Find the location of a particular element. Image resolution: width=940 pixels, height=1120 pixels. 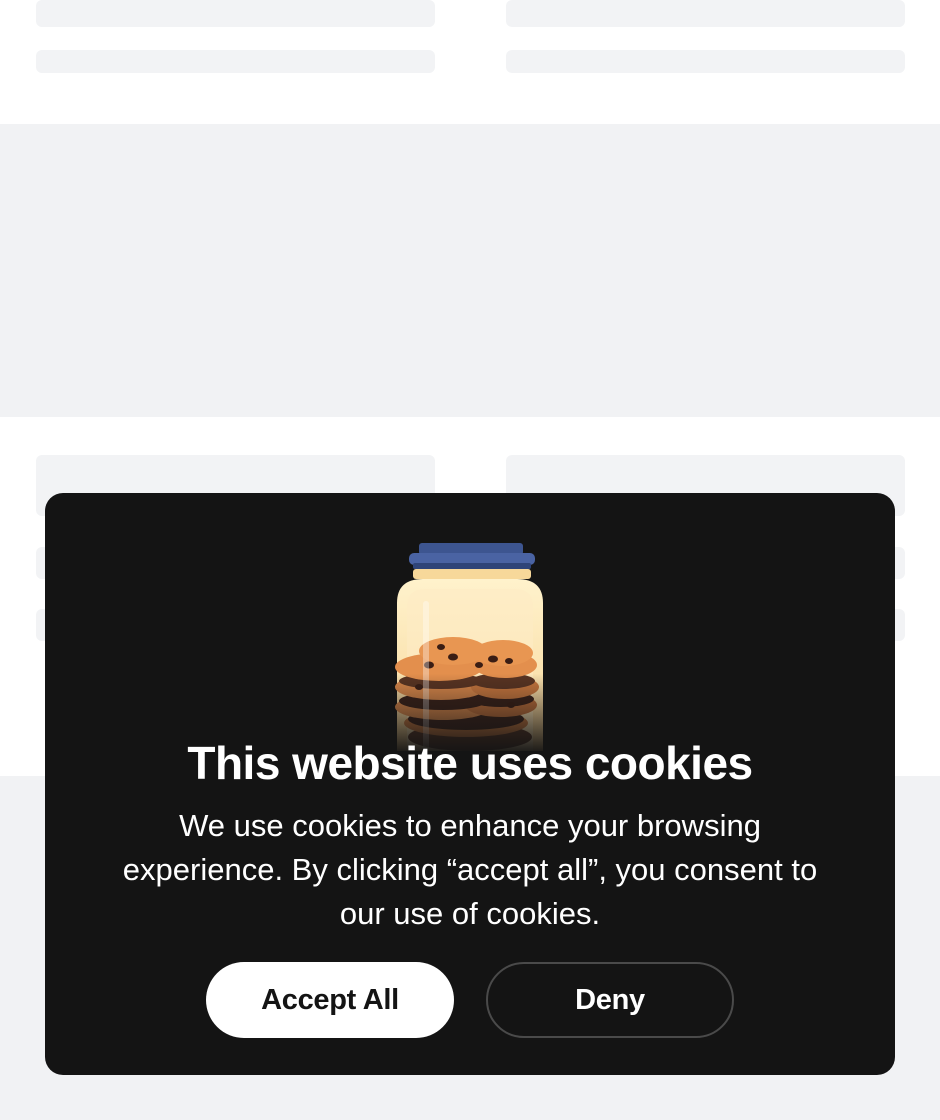

cookie-jar-icon is located at coordinates (470, 646).